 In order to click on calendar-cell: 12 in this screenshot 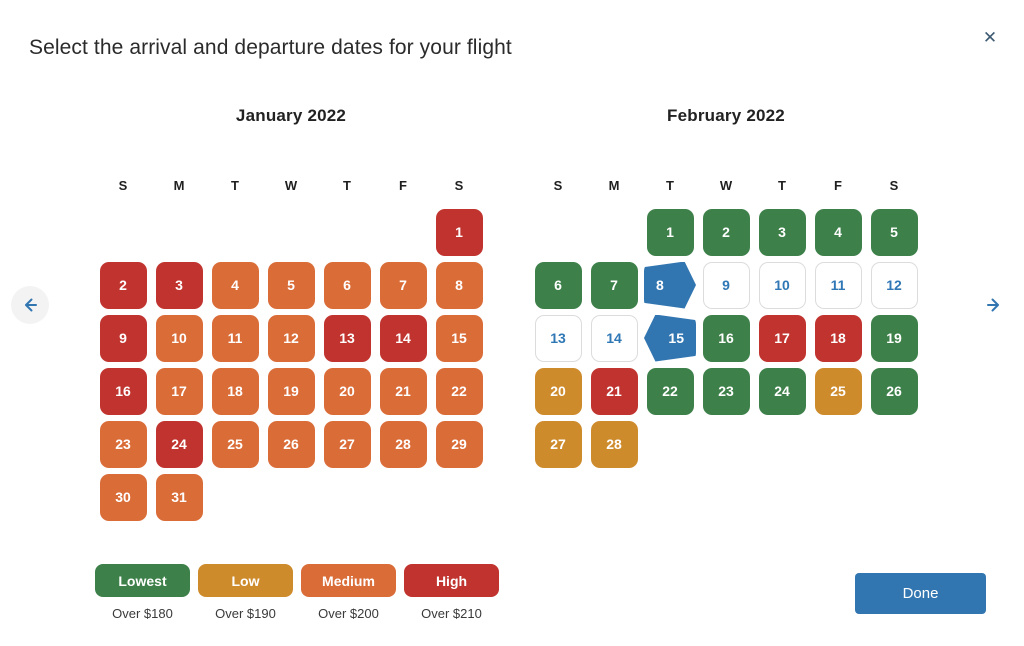, I will do `click(894, 285)`.